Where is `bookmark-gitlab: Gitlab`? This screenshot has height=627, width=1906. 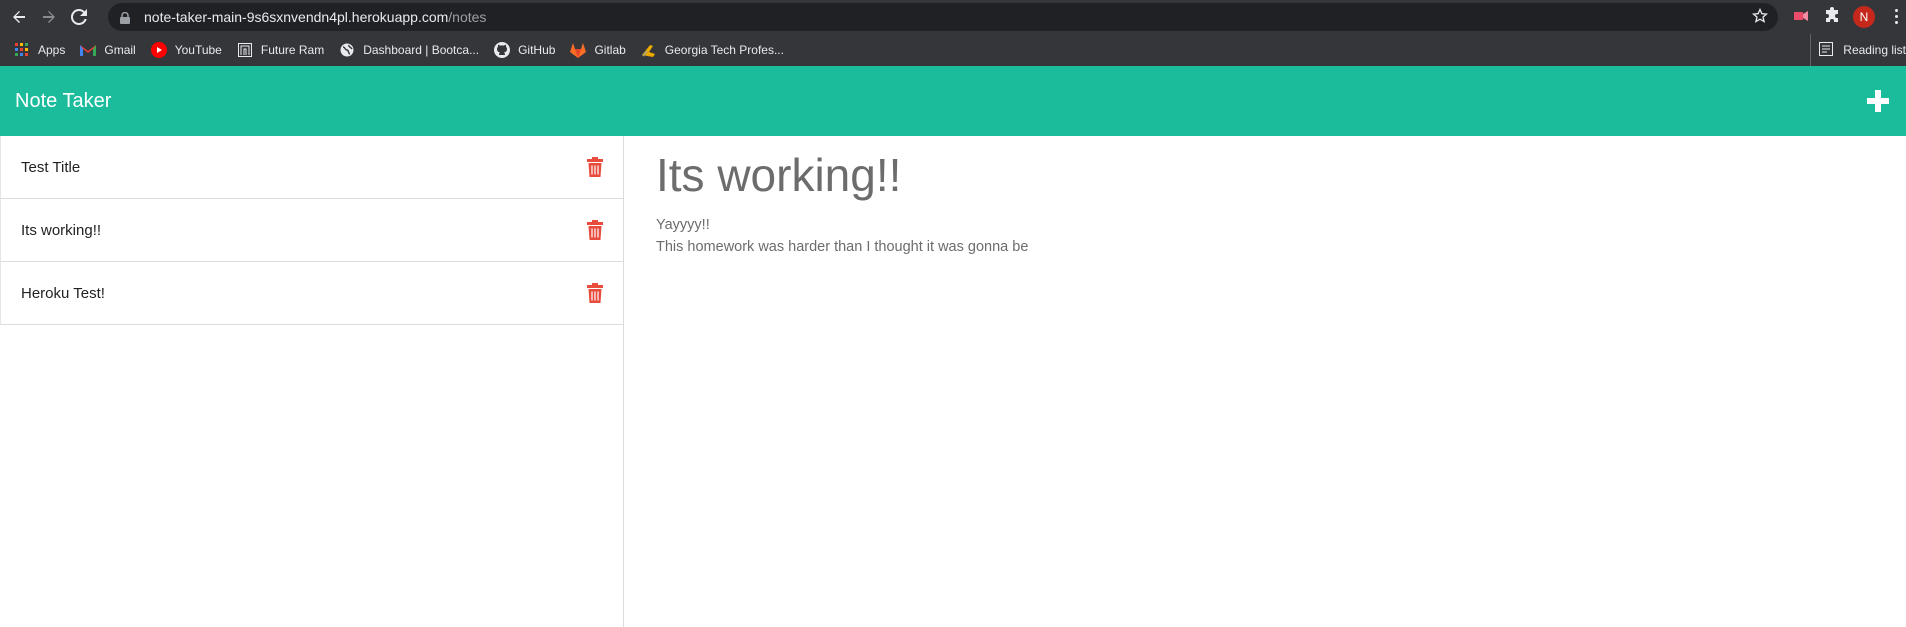
bookmark-gitlab: Gitlab is located at coordinates (598, 50).